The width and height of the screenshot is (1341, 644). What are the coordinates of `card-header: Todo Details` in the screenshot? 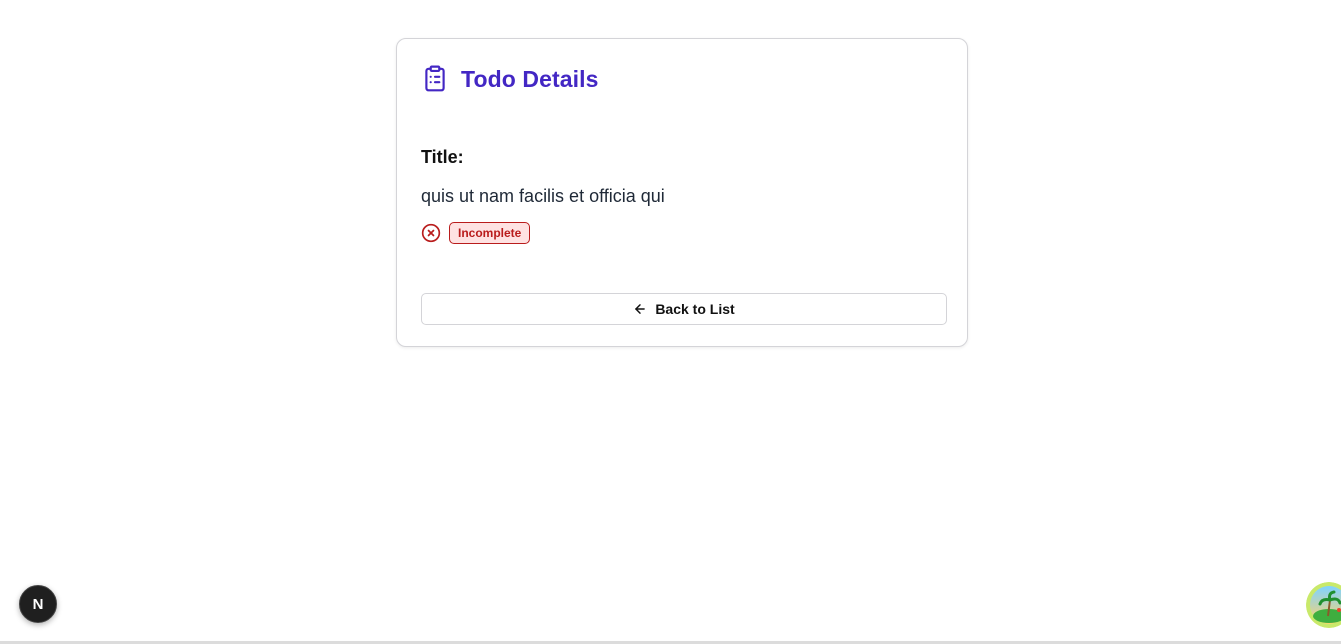 It's located at (510, 79).